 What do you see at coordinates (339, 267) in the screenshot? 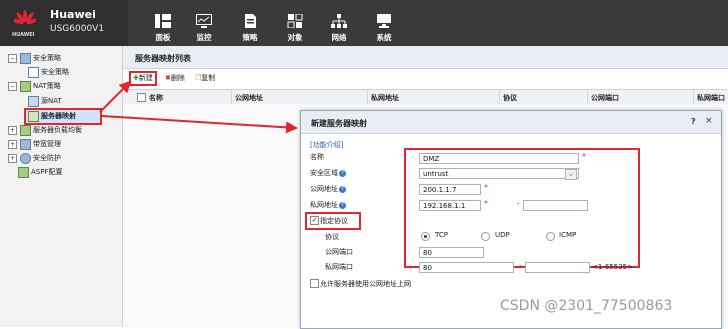
I see `private-port-label: 私网端口` at bounding box center [339, 267].